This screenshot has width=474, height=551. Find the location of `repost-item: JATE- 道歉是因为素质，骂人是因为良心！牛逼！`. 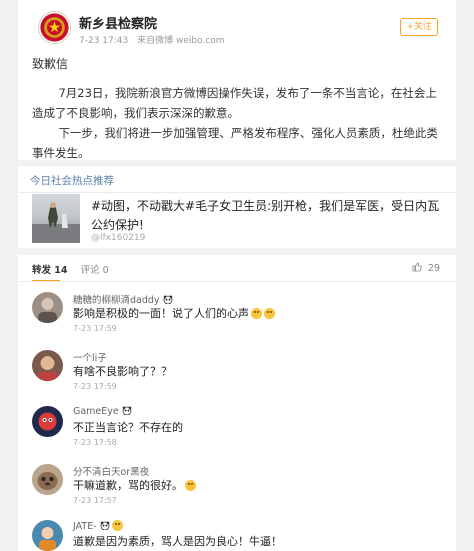

repost-item: JATE- 道歉是因为素质，骂人是因为良心！牛逼！ is located at coordinates (237, 535).